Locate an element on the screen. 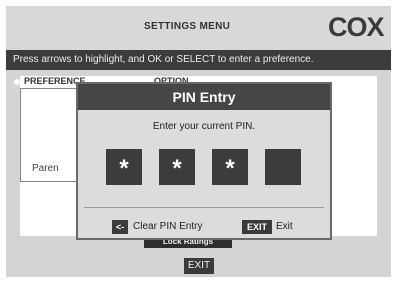 The height and width of the screenshot is (283, 397). preference-item-parental: Paren is located at coordinates (45, 168).